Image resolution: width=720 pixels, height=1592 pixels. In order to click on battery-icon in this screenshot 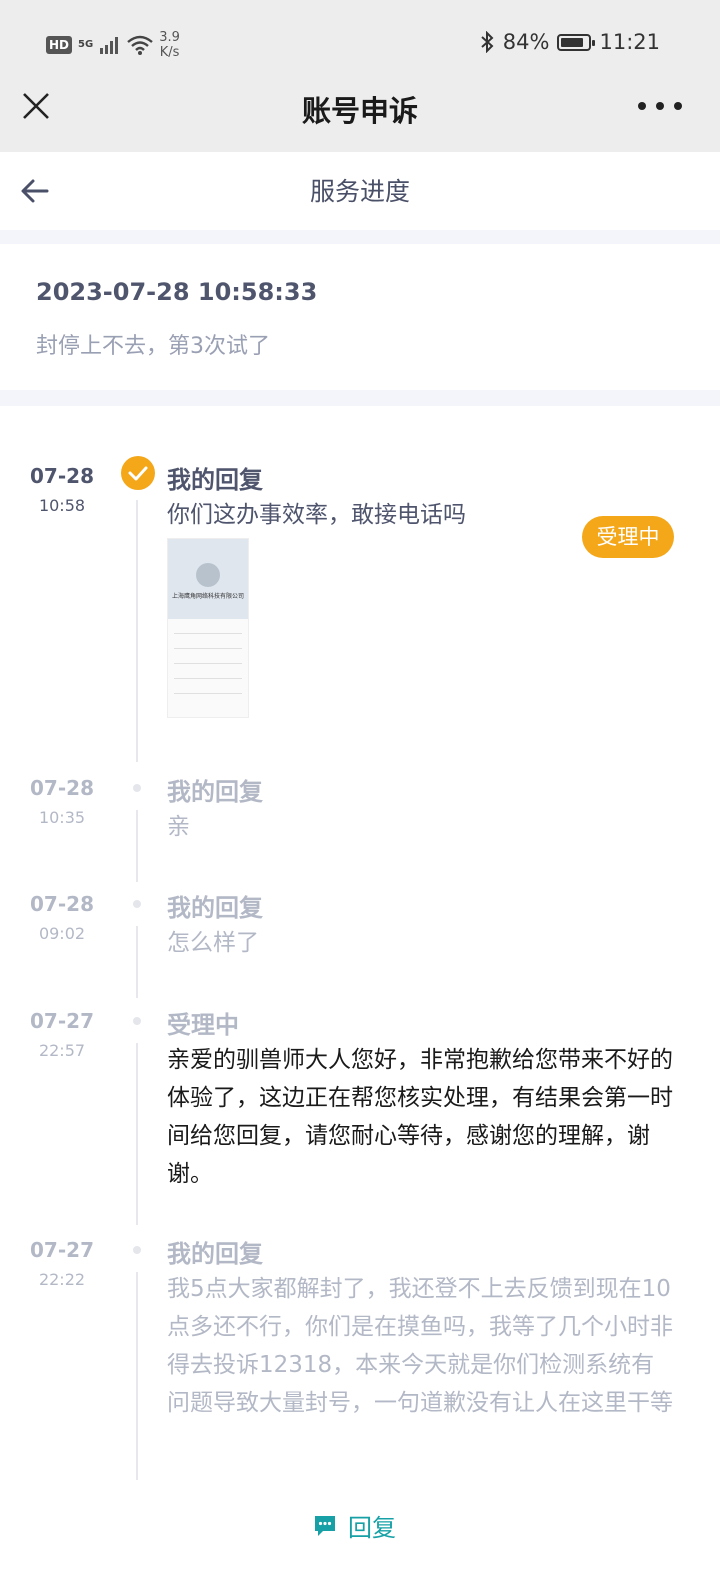, I will do `click(576, 42)`.